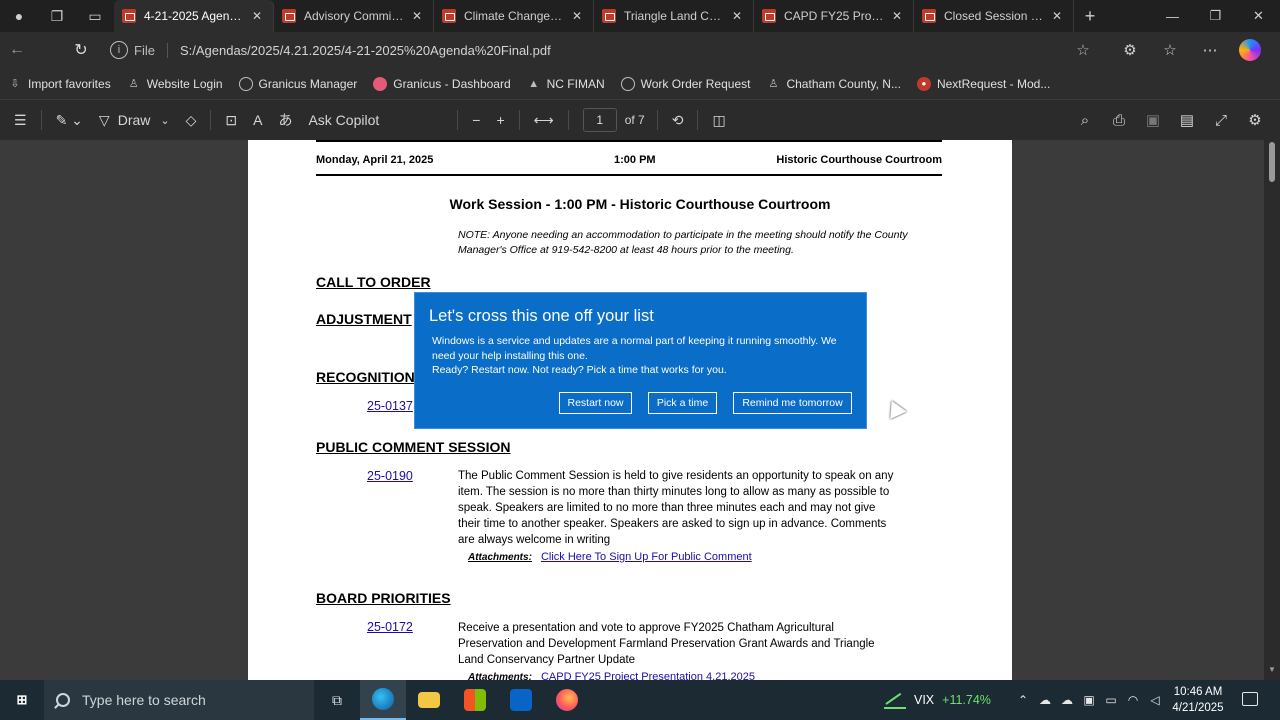  I want to click on more-options-icon: ⋯, so click(1210, 50).